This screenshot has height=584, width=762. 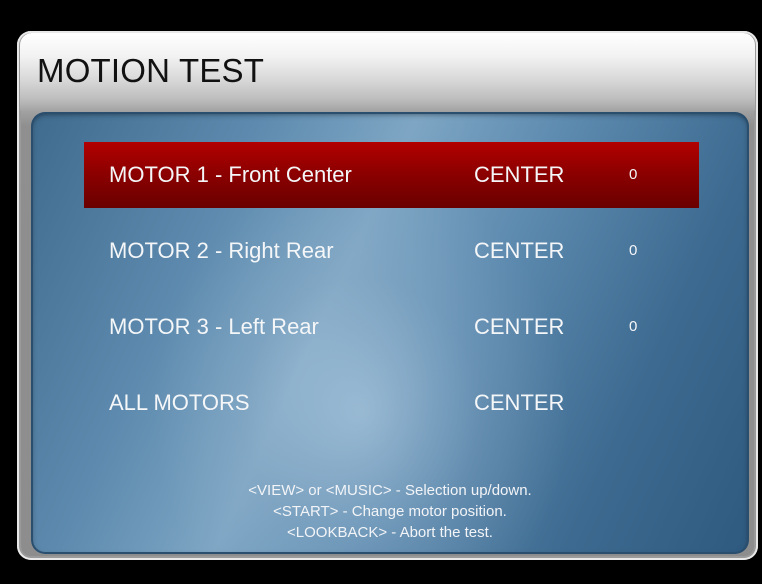 What do you see at coordinates (214, 326) in the screenshot?
I see `motor-label: MOTOR 3 - Left Rear` at bounding box center [214, 326].